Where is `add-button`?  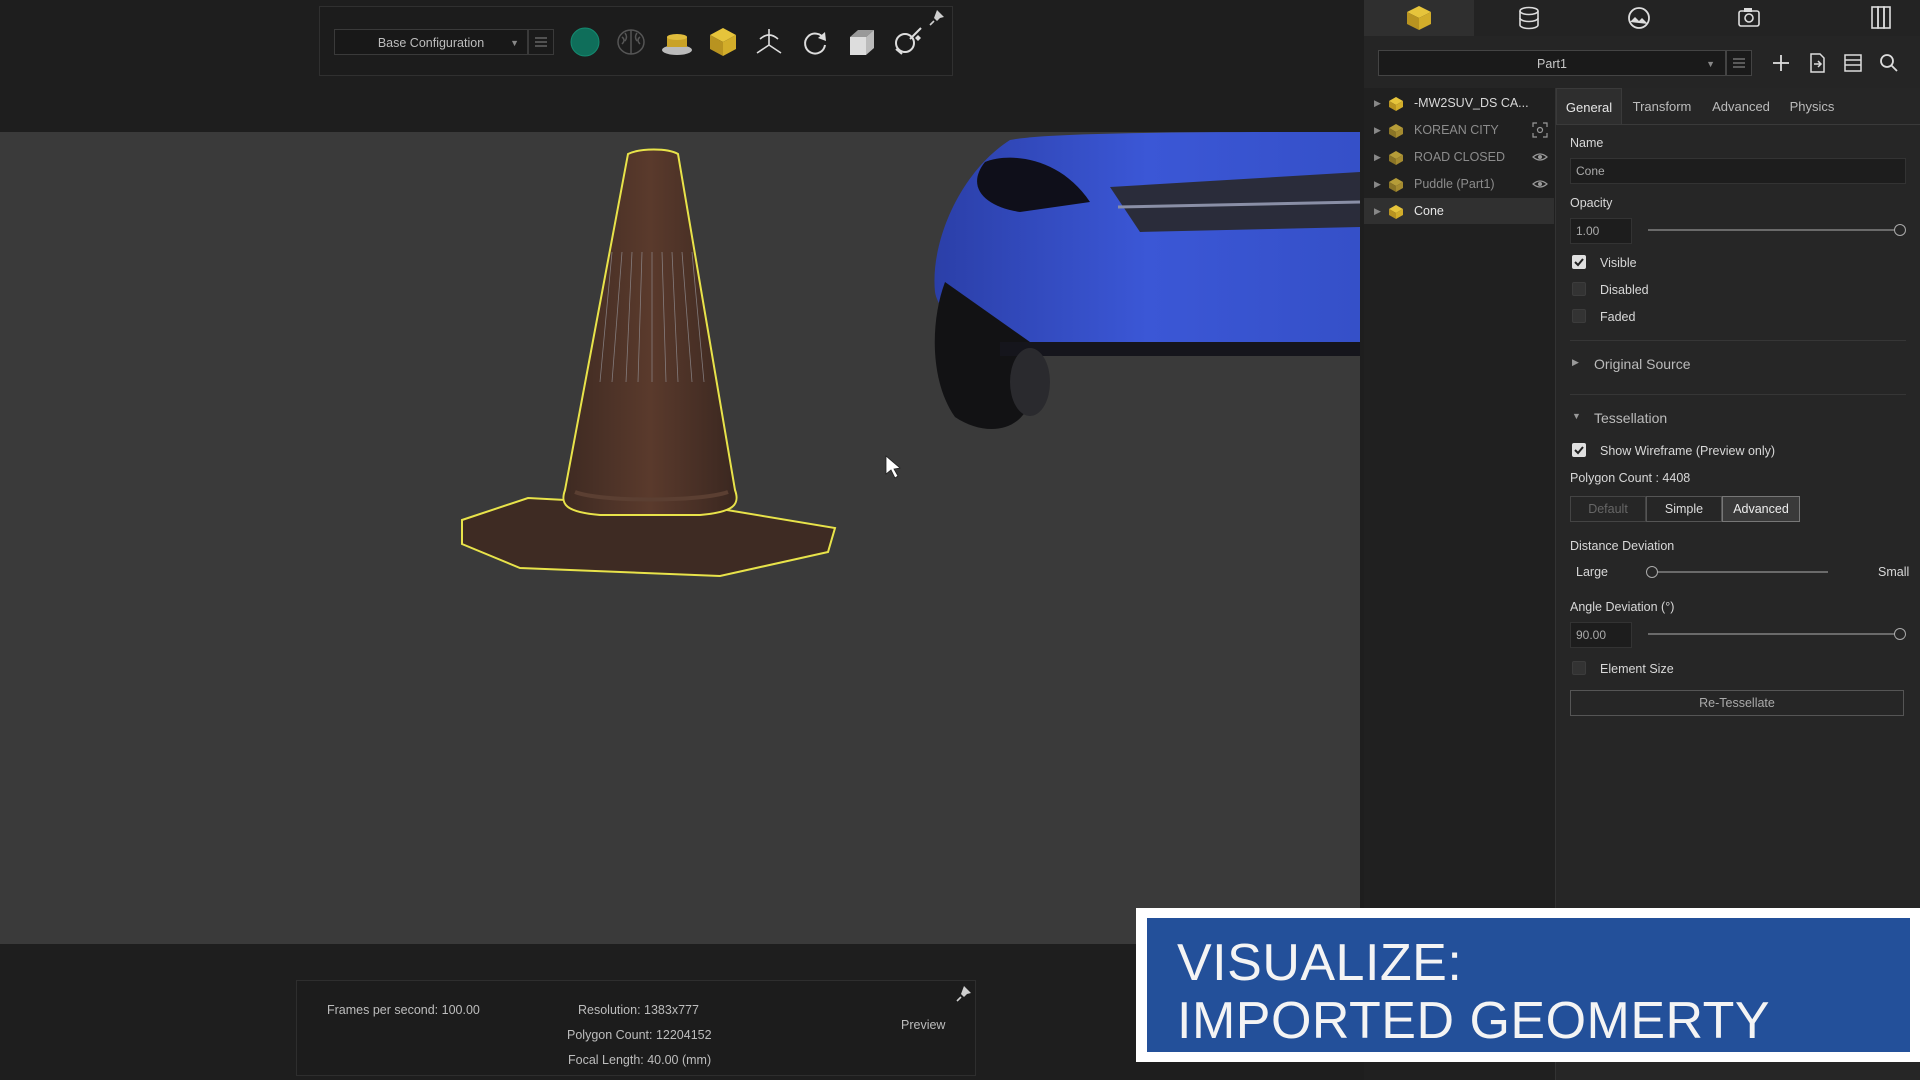
add-button is located at coordinates (1781, 63).